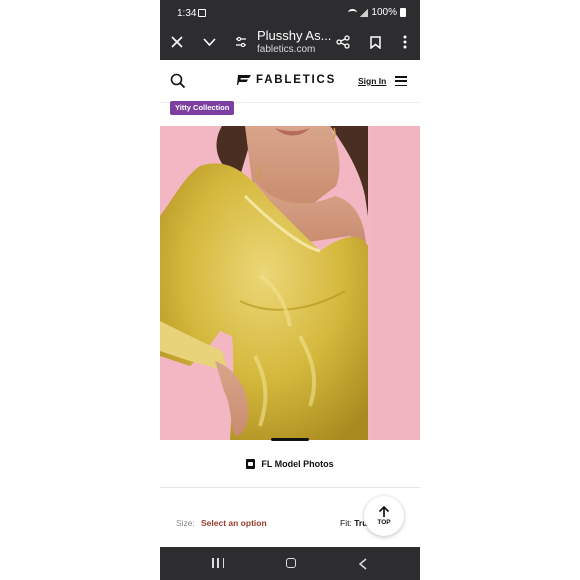 Image resolution: width=580 pixels, height=580 pixels. What do you see at coordinates (209, 42) in the screenshot?
I see `chevron-down-icon` at bounding box center [209, 42].